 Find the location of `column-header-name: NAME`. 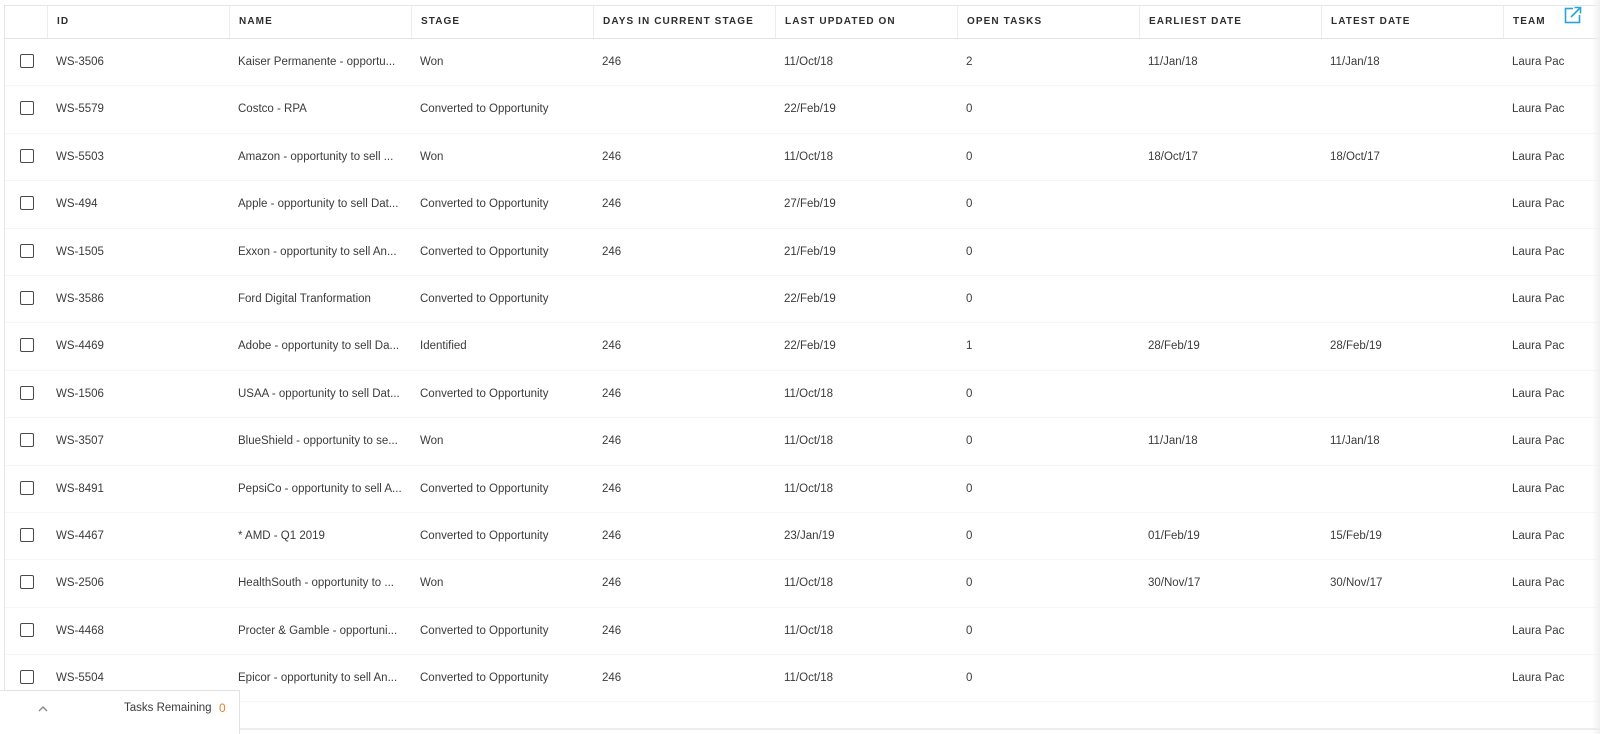

column-header-name: NAME is located at coordinates (320, 22).